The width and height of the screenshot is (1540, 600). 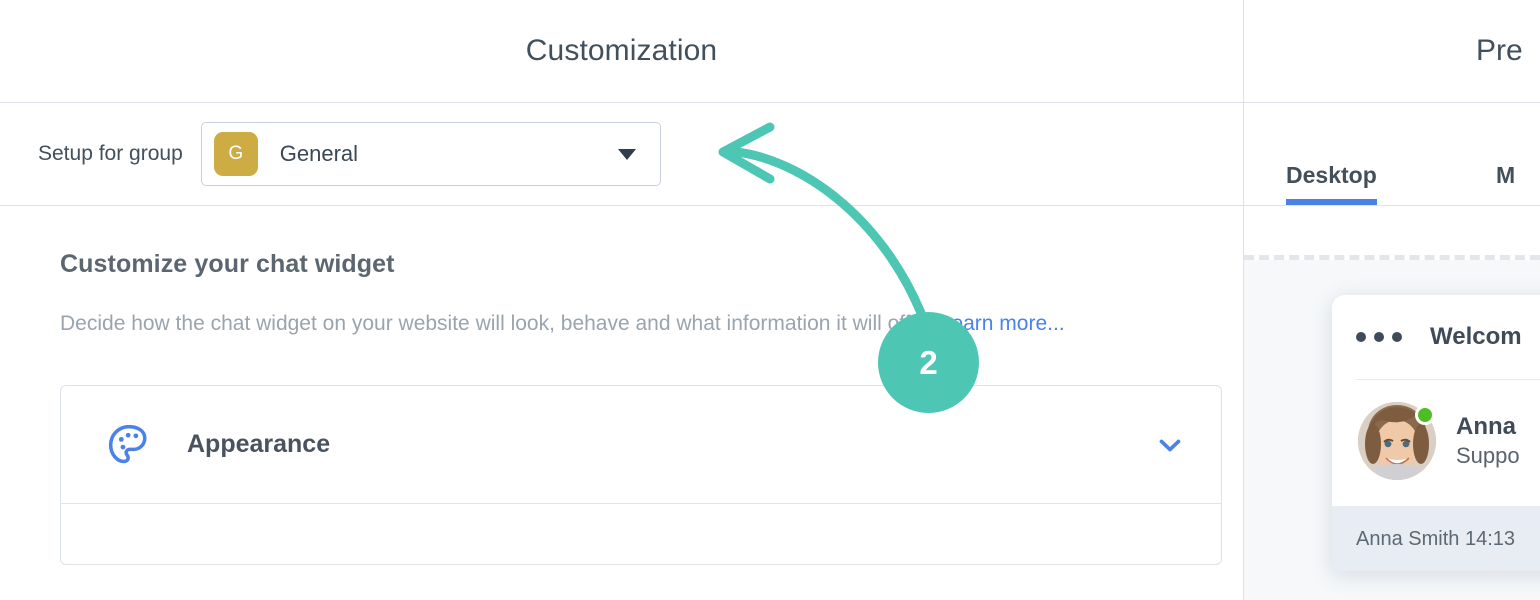 I want to click on chevron-down-icon, so click(x=1170, y=445).